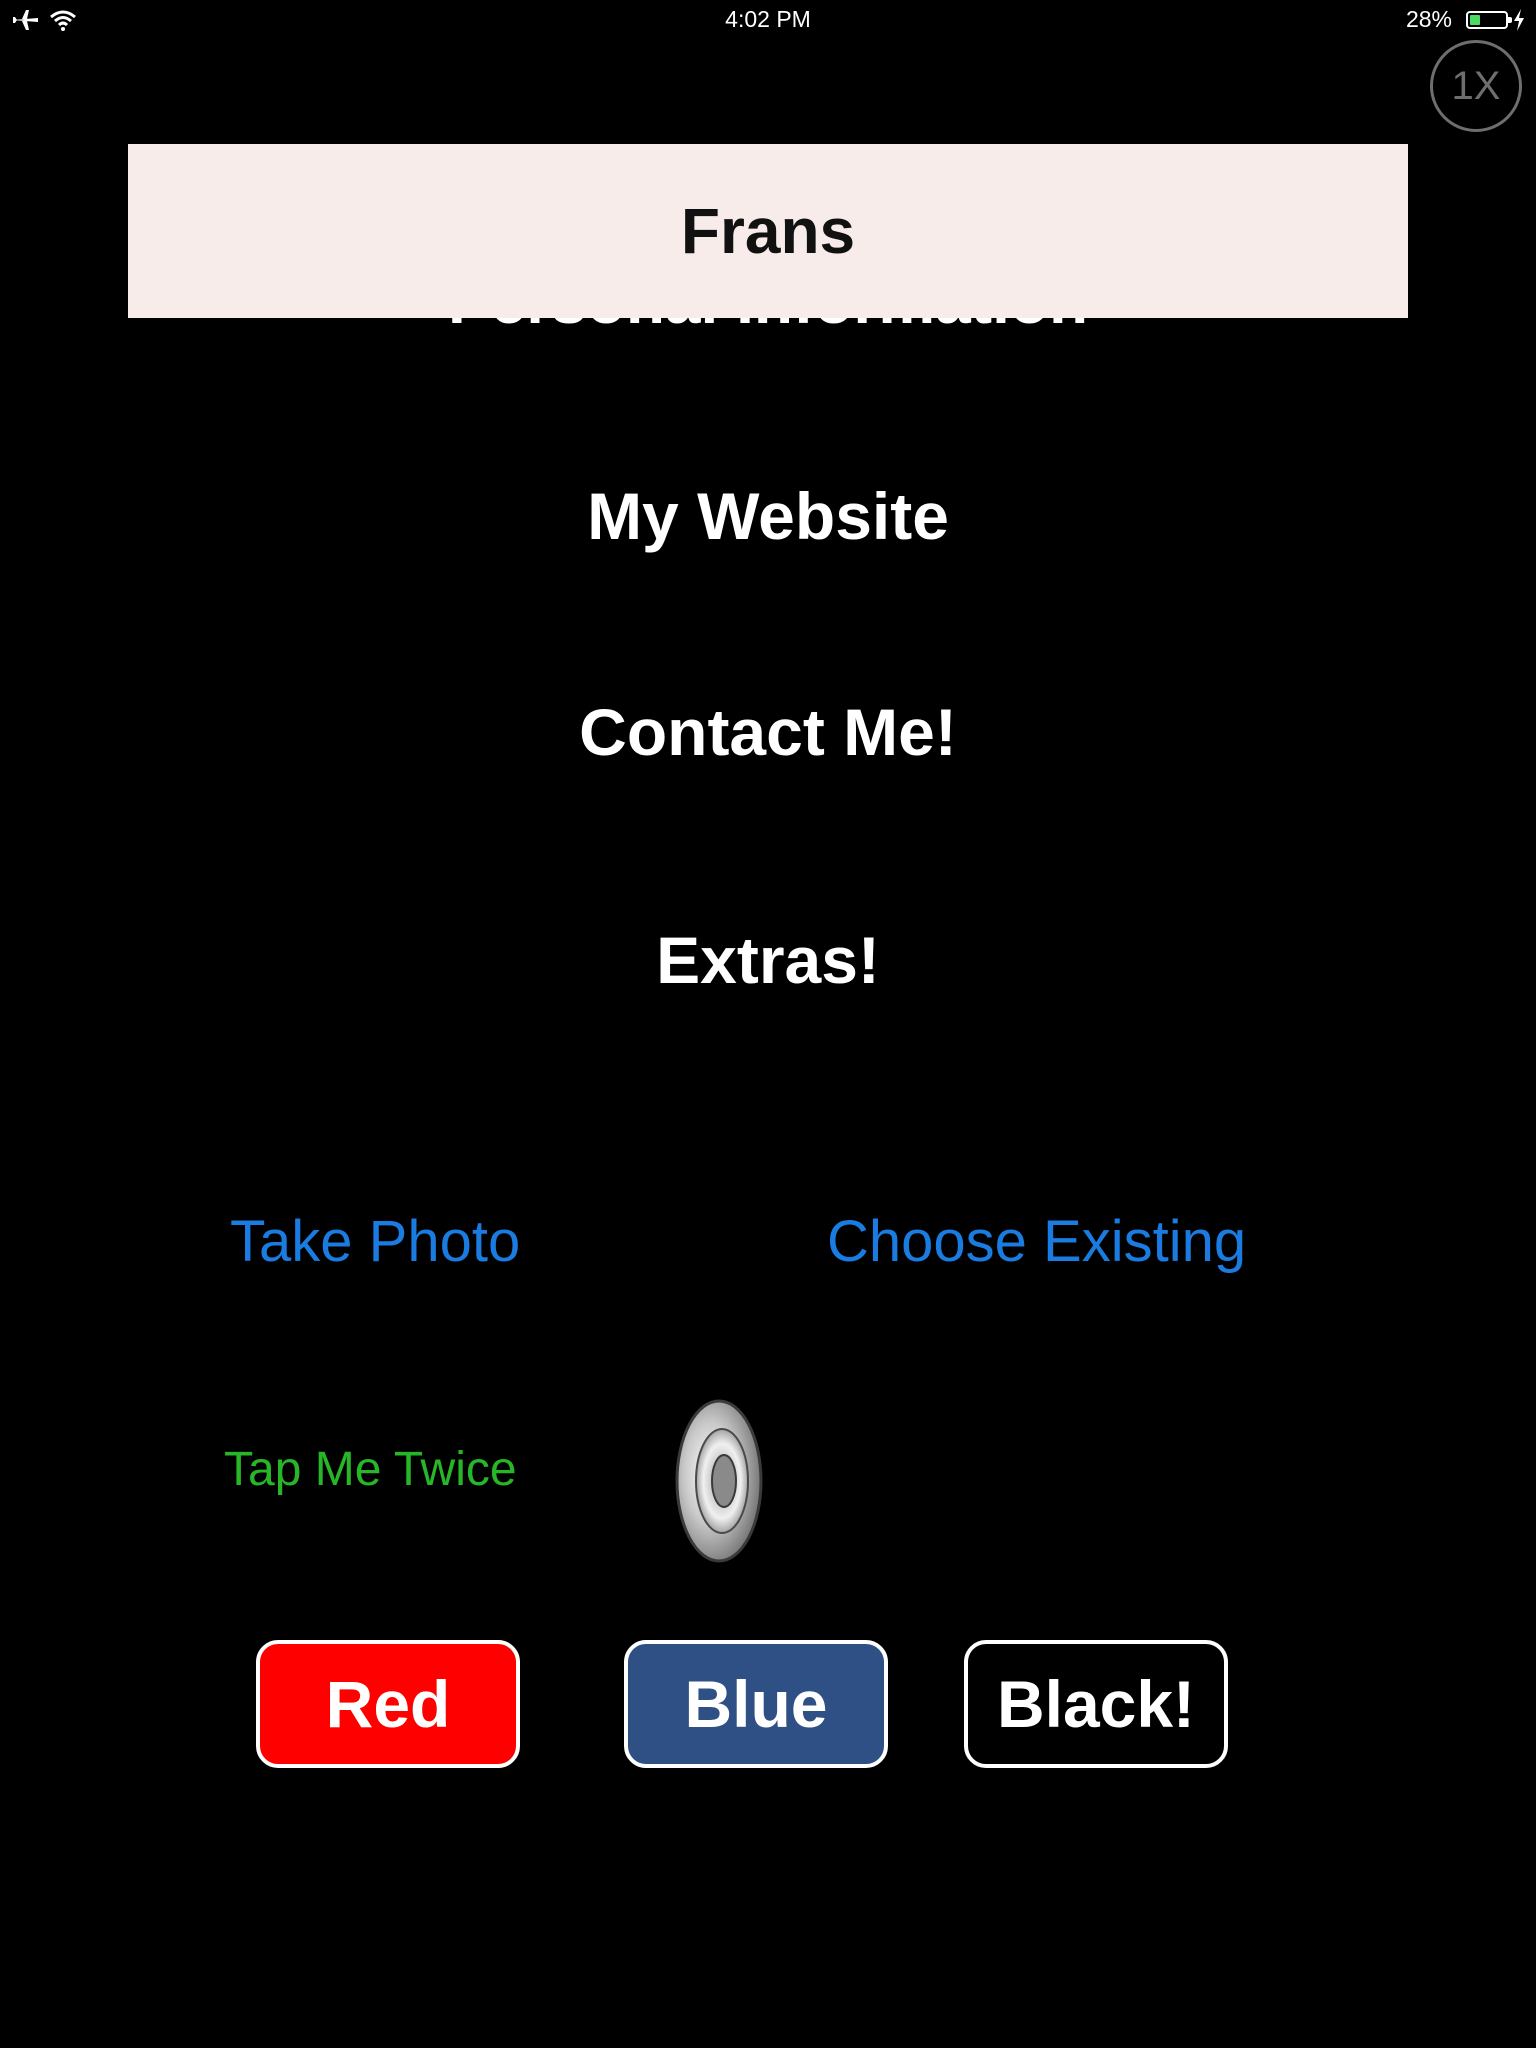  Describe the element at coordinates (370, 1469) in the screenshot. I see `tap-me-twice-label: Tap Me Twice` at that location.